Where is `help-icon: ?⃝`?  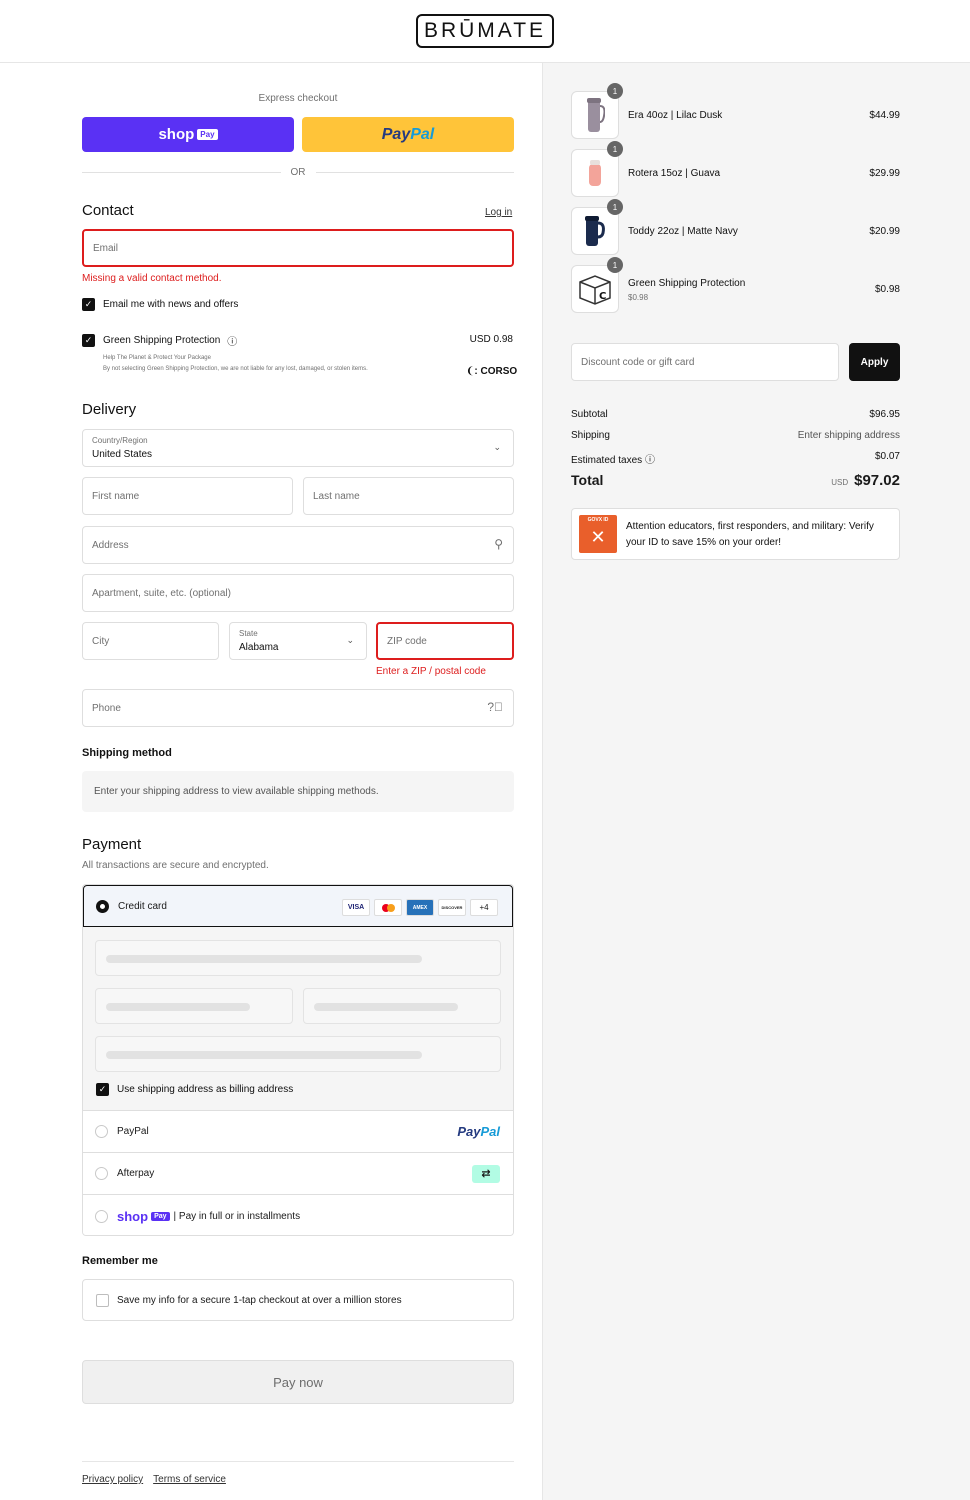 help-icon: ?⃝ is located at coordinates (495, 707).